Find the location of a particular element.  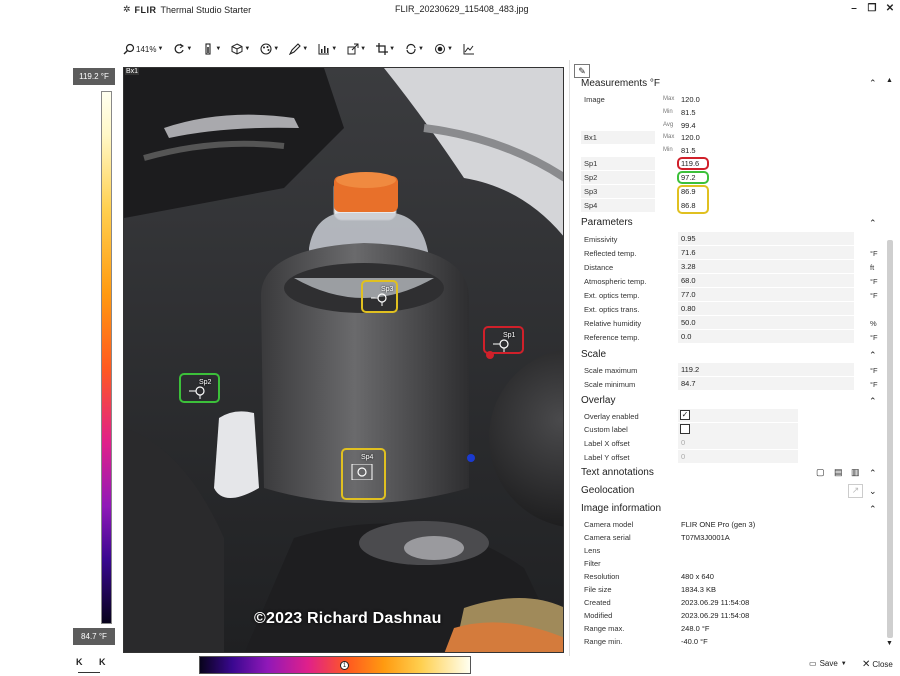

rotate-tool: ▼ is located at coordinates (182, 49).